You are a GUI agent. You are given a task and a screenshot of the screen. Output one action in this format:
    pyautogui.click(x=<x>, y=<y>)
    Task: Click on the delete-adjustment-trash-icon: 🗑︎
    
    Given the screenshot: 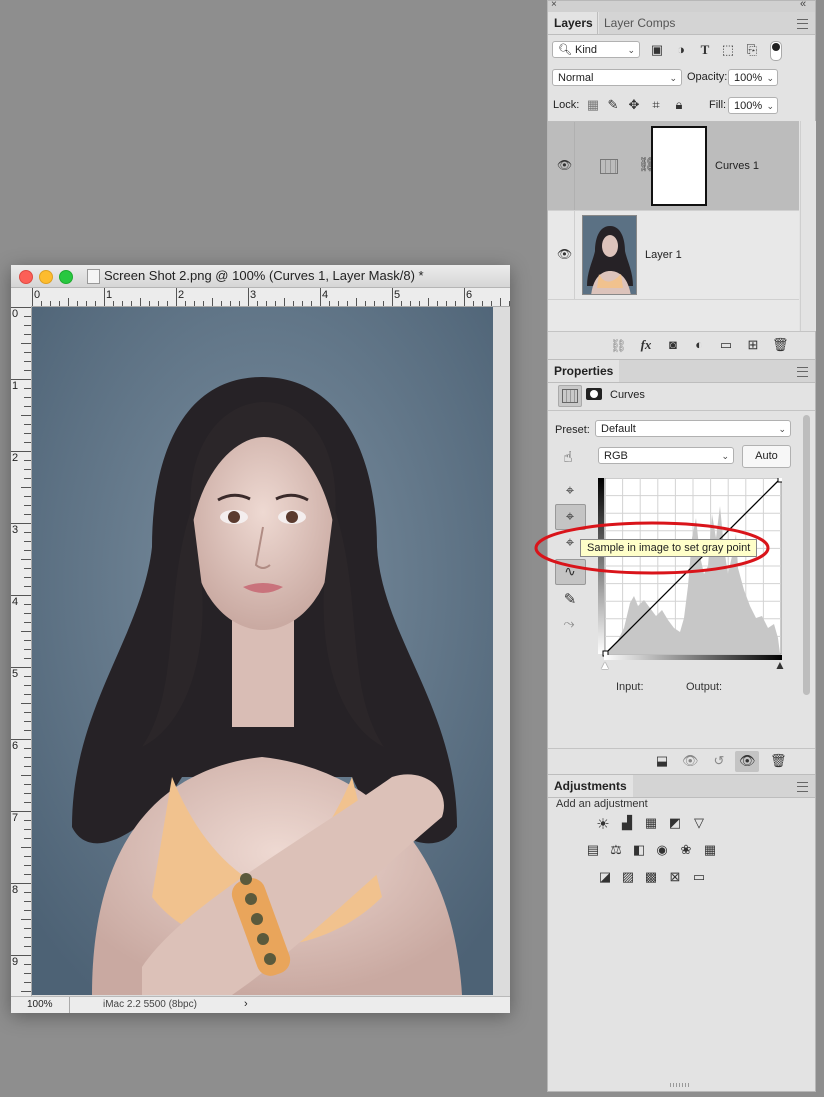 What is the action you would take?
    pyautogui.click(x=778, y=761)
    